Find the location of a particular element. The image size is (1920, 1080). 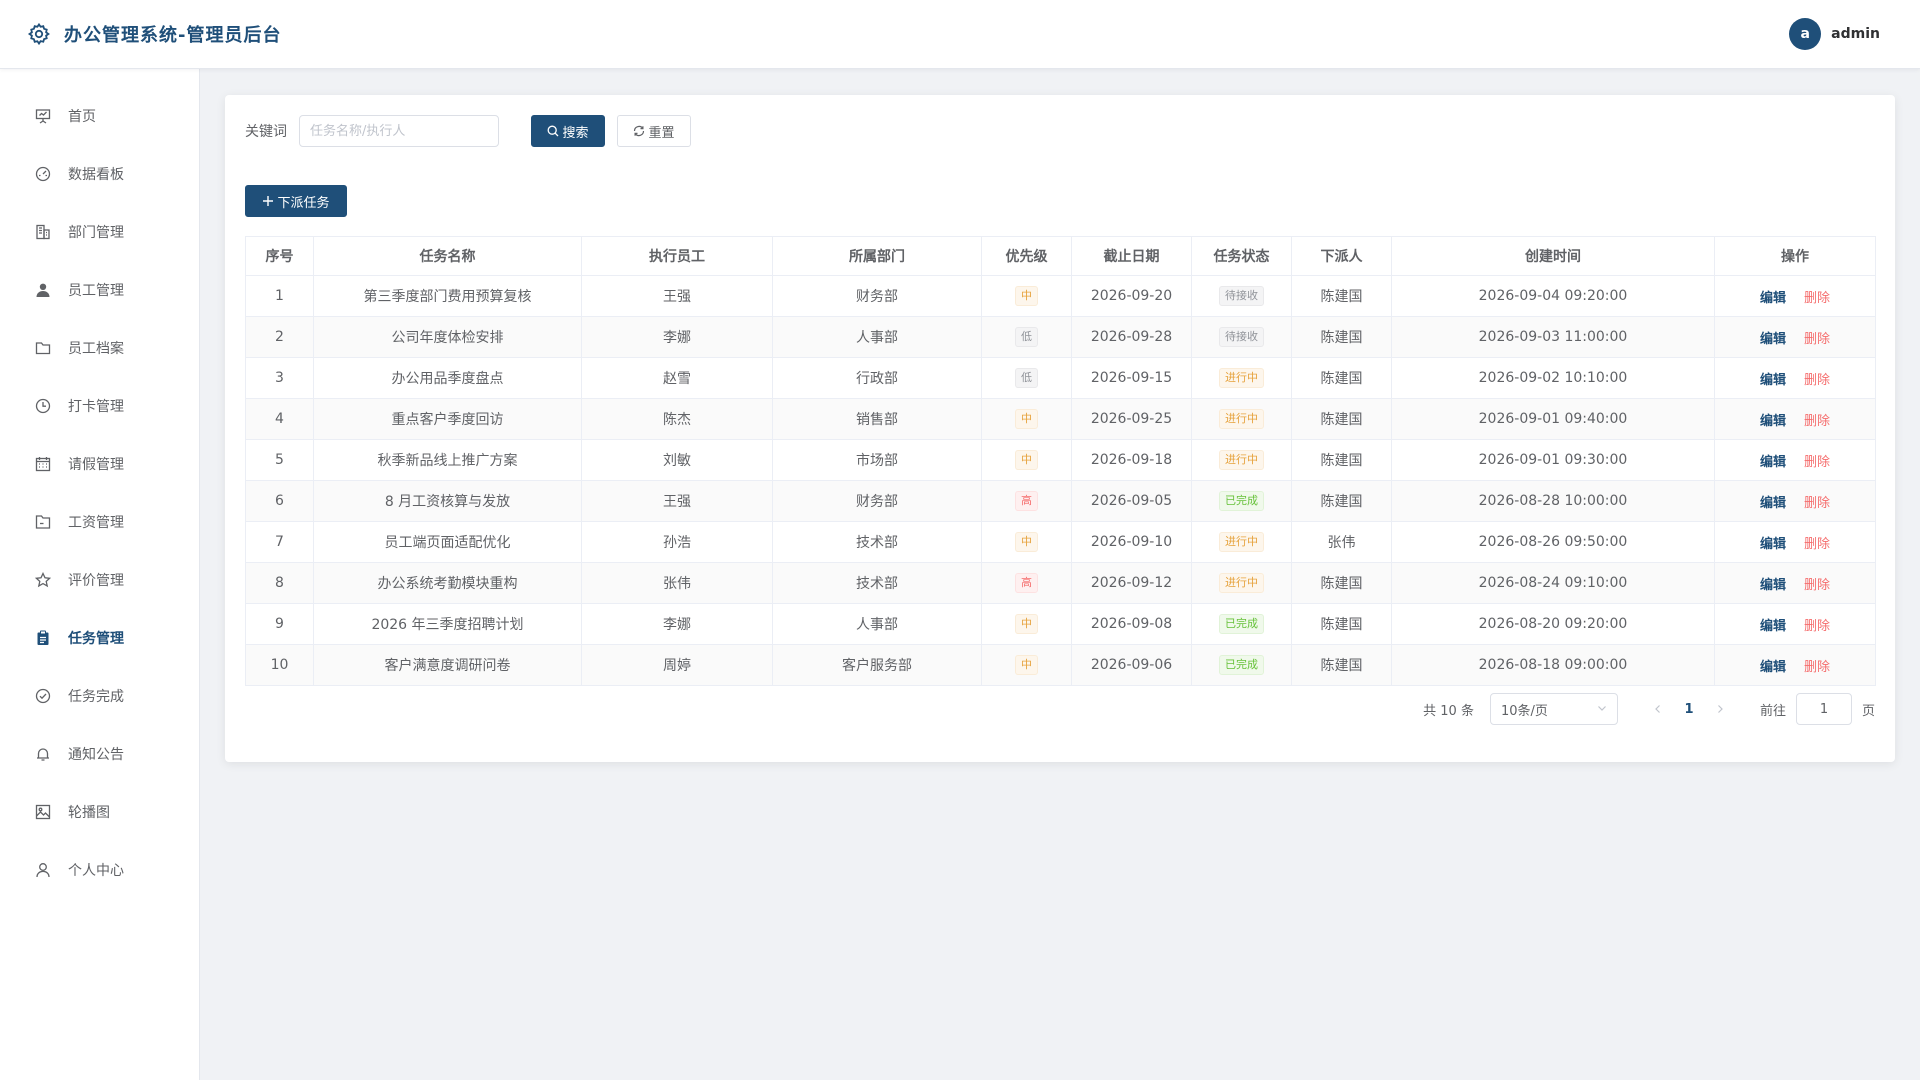

star-icon is located at coordinates (43, 580).